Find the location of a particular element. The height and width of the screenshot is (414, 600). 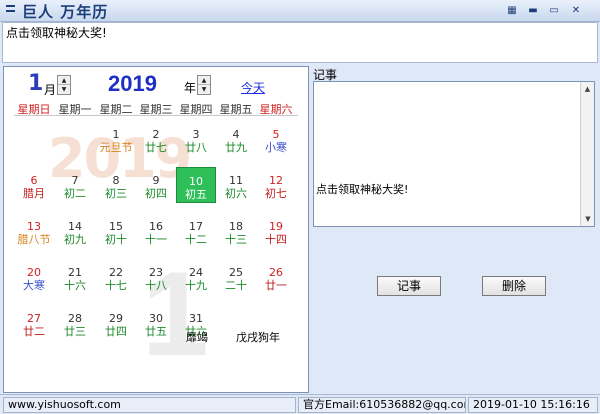

calendar-day: 28 廿三 is located at coordinates (75, 323).